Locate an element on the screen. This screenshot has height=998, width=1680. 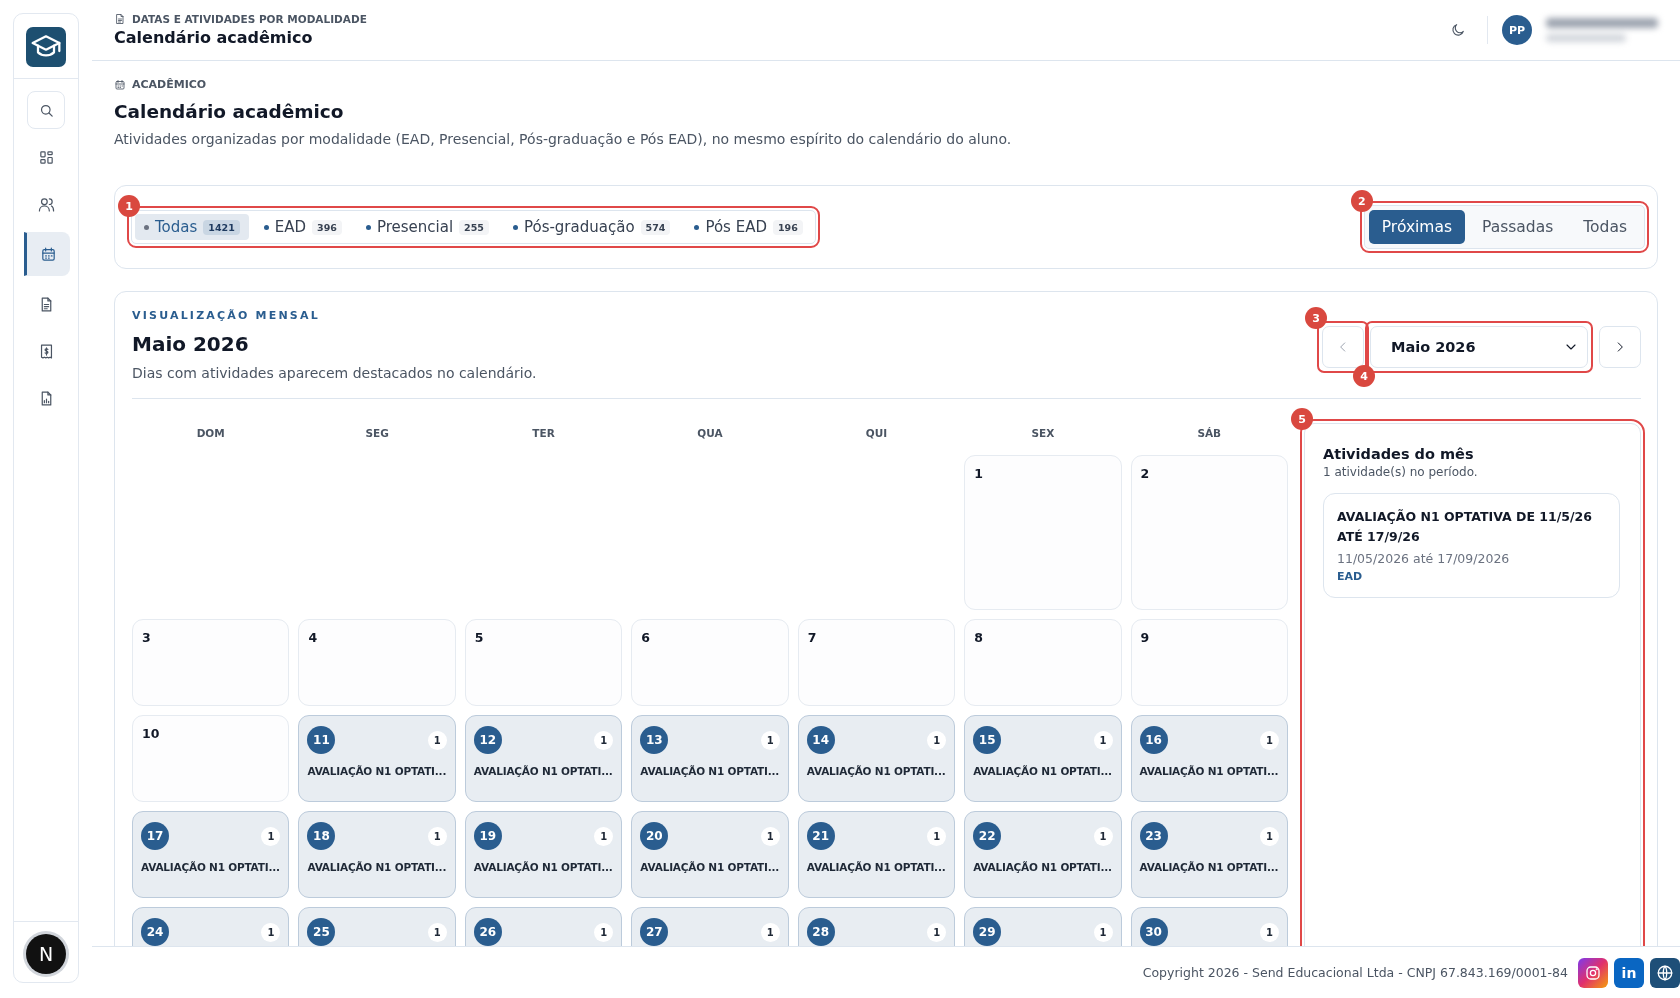
day-cell: 10 is located at coordinates (211, 758).